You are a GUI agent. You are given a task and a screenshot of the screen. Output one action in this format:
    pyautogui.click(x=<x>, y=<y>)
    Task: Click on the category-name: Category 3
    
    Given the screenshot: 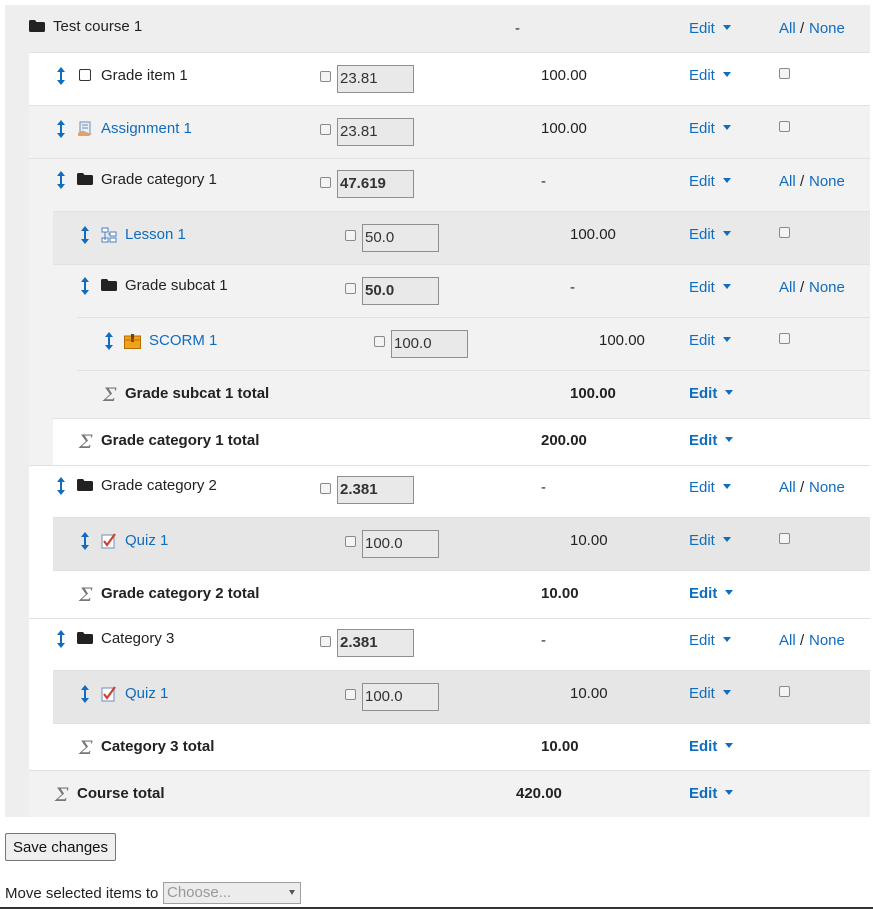 What is the action you would take?
    pyautogui.click(x=138, y=638)
    